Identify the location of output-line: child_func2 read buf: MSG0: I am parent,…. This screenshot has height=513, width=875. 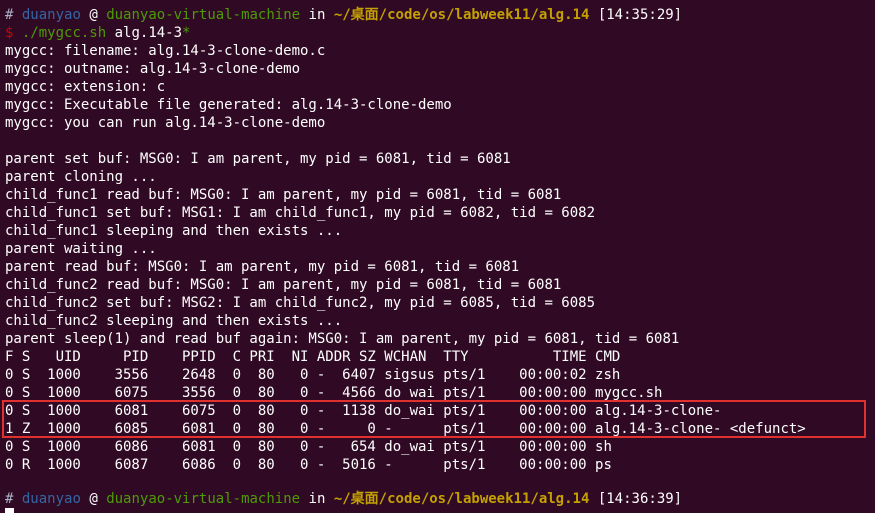
(283, 285).